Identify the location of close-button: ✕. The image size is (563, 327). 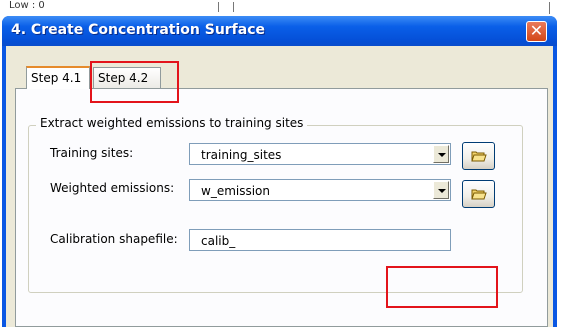
(536, 31).